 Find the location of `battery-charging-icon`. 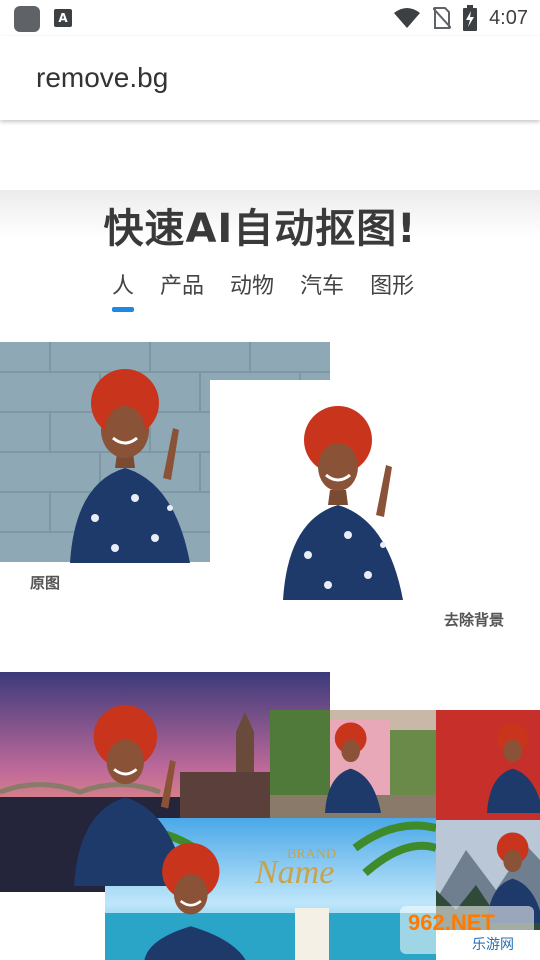

battery-charging-icon is located at coordinates (470, 18).